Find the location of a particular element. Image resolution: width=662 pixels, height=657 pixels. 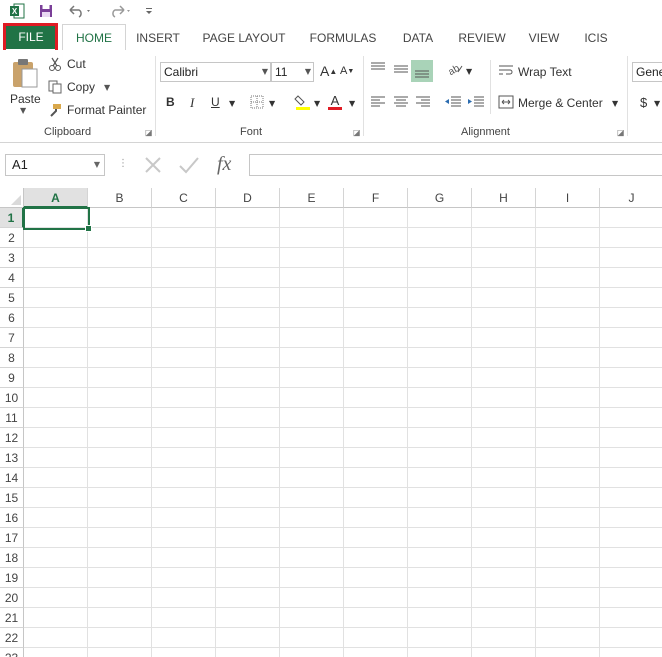

row-header: 22 is located at coordinates (12, 638).